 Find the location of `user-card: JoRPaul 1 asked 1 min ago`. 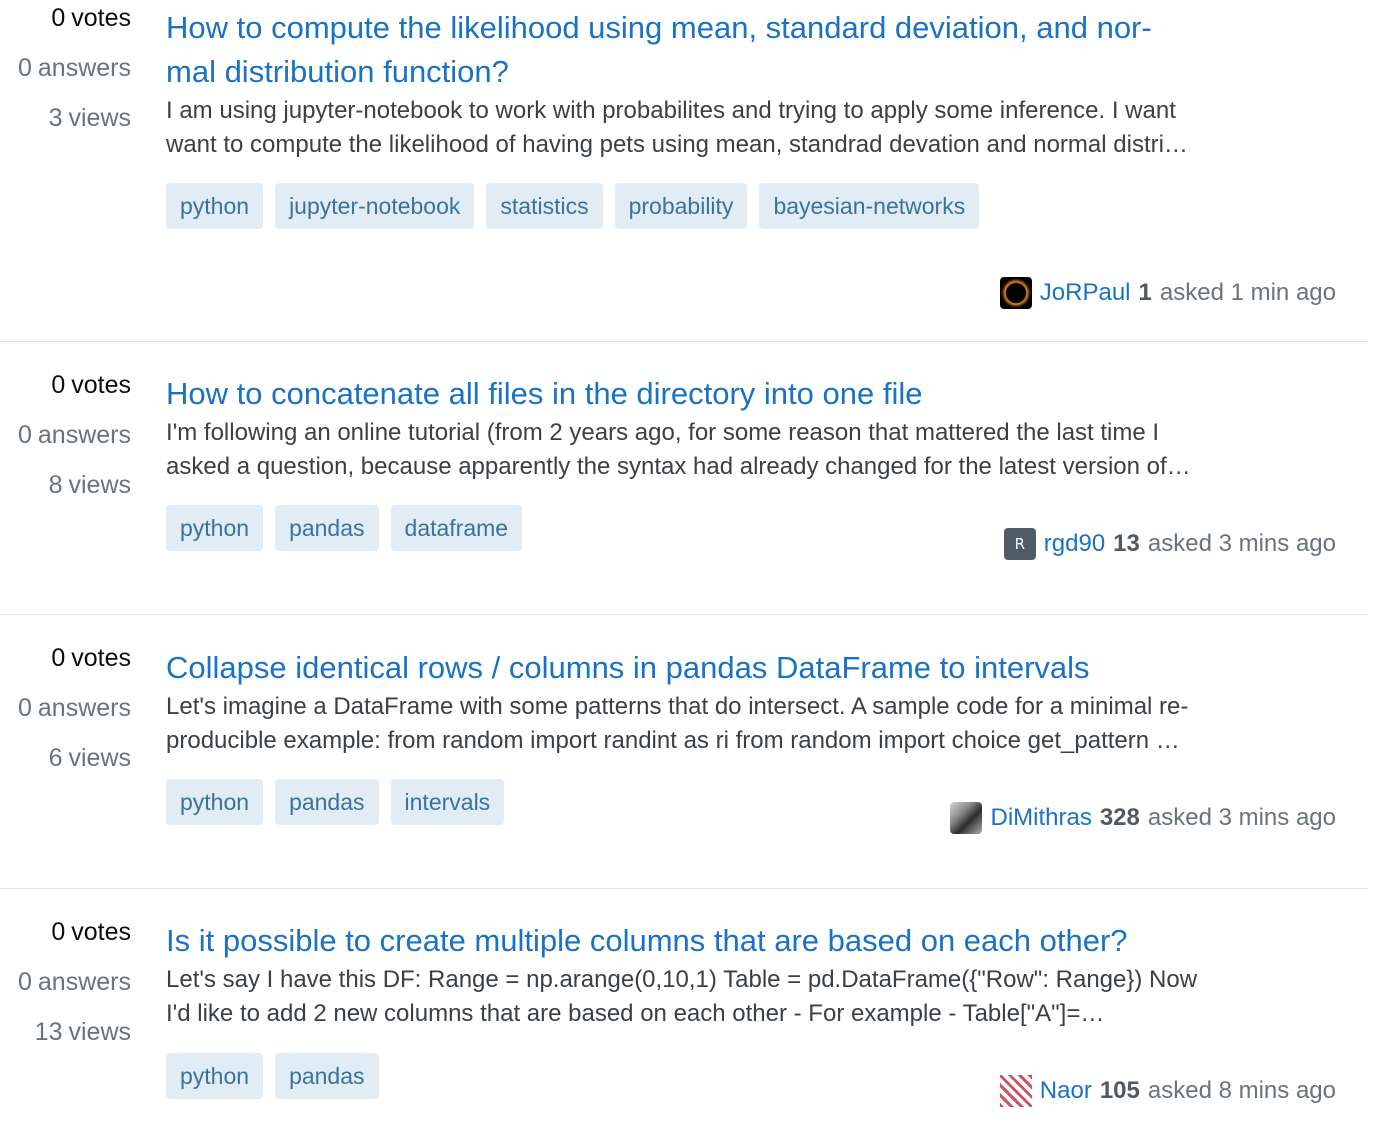

user-card: JoRPaul 1 asked 1 min ago is located at coordinates (1167, 293).